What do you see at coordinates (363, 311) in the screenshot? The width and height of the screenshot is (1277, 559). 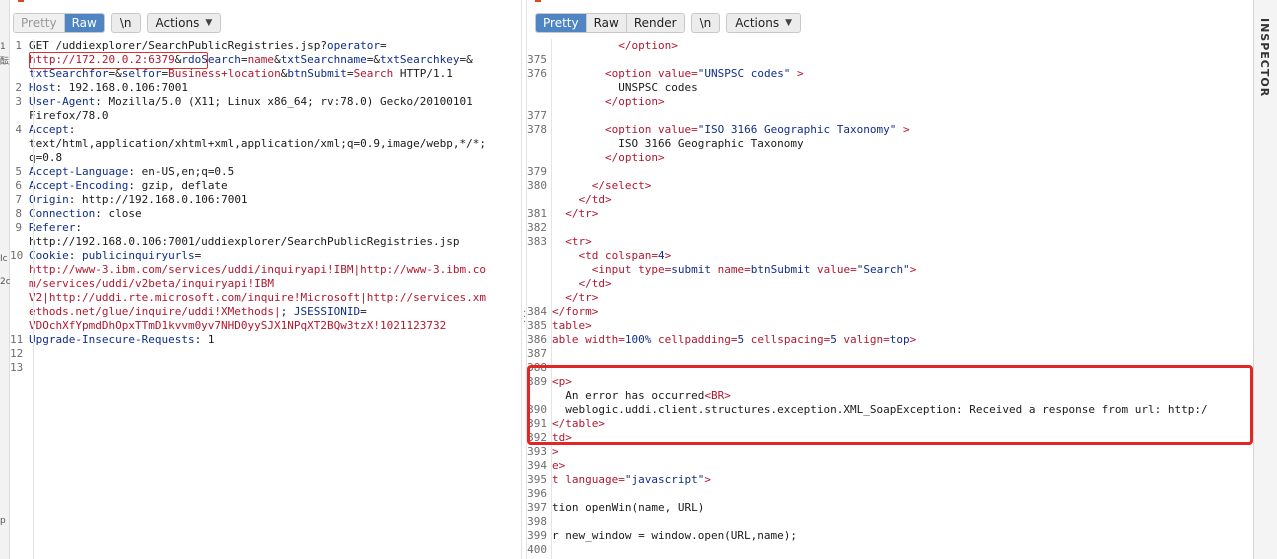 I see `code-token: =` at bounding box center [363, 311].